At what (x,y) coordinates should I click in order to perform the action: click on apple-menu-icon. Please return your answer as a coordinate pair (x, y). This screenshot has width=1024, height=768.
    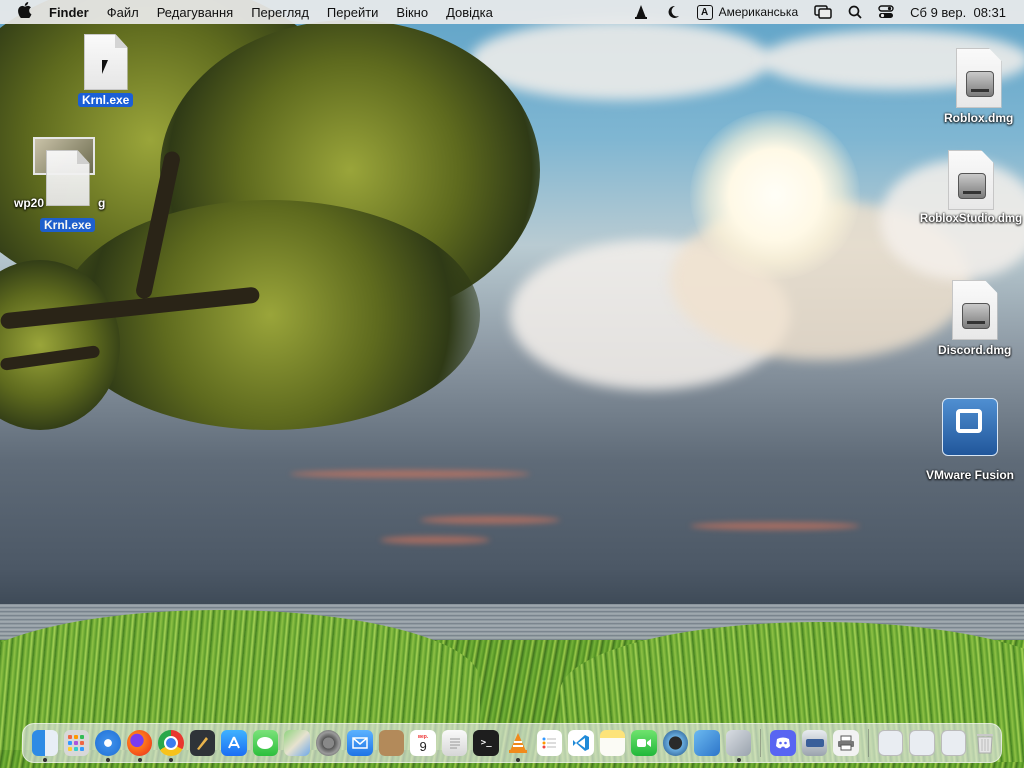
    Looking at the image, I should click on (20, 12).